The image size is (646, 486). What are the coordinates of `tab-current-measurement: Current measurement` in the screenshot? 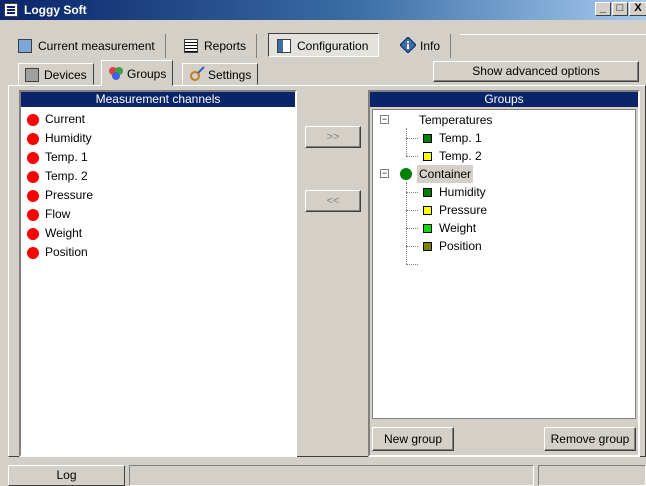 It's located at (88, 46).